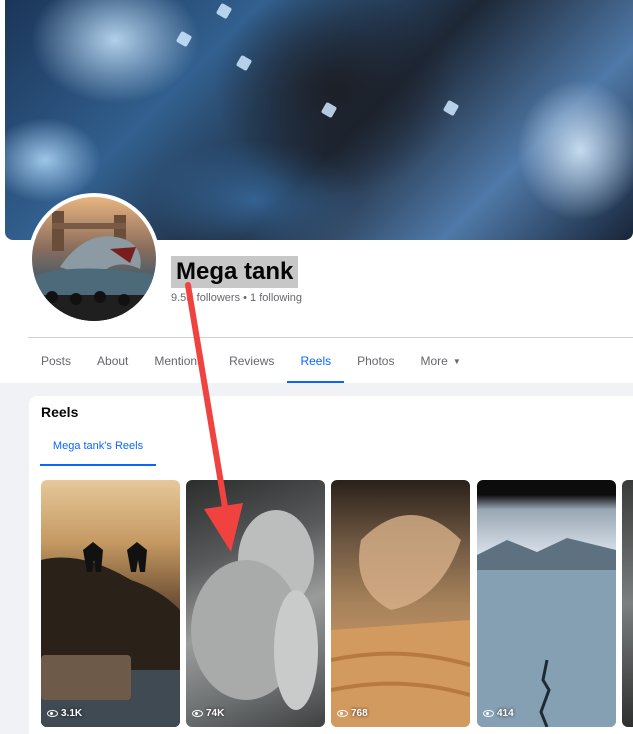 Image resolution: width=633 pixels, height=734 pixels. Describe the element at coordinates (94, 266) in the screenshot. I see `avatar-shark-image` at that location.